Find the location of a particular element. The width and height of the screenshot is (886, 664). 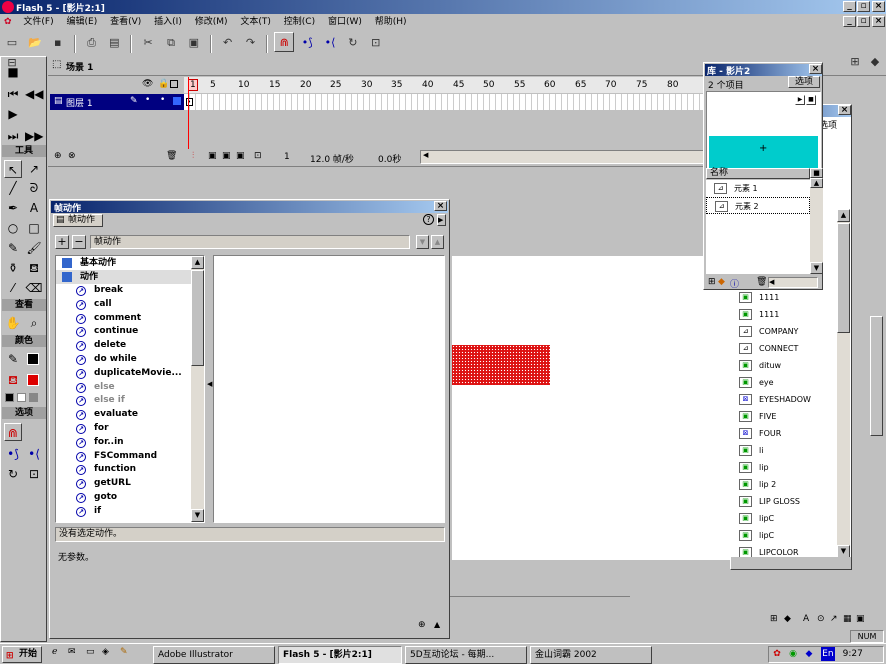

library-titlebar: 库 - 影片2 × is located at coordinates (763, 70).